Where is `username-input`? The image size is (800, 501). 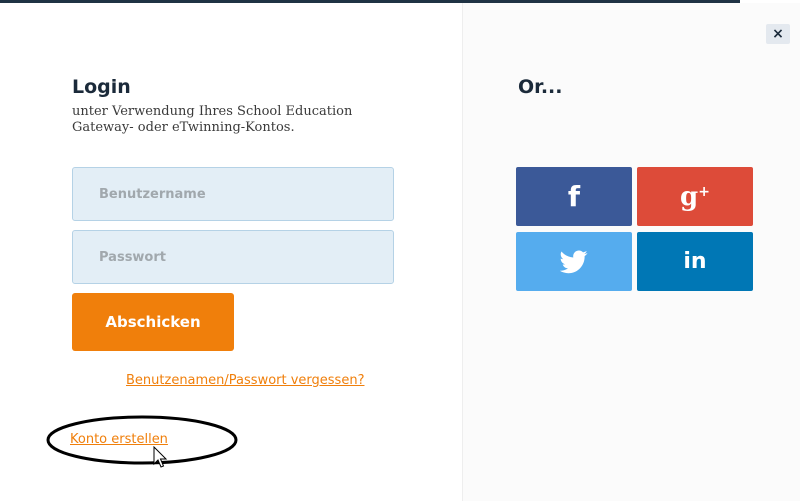
username-input is located at coordinates (233, 194).